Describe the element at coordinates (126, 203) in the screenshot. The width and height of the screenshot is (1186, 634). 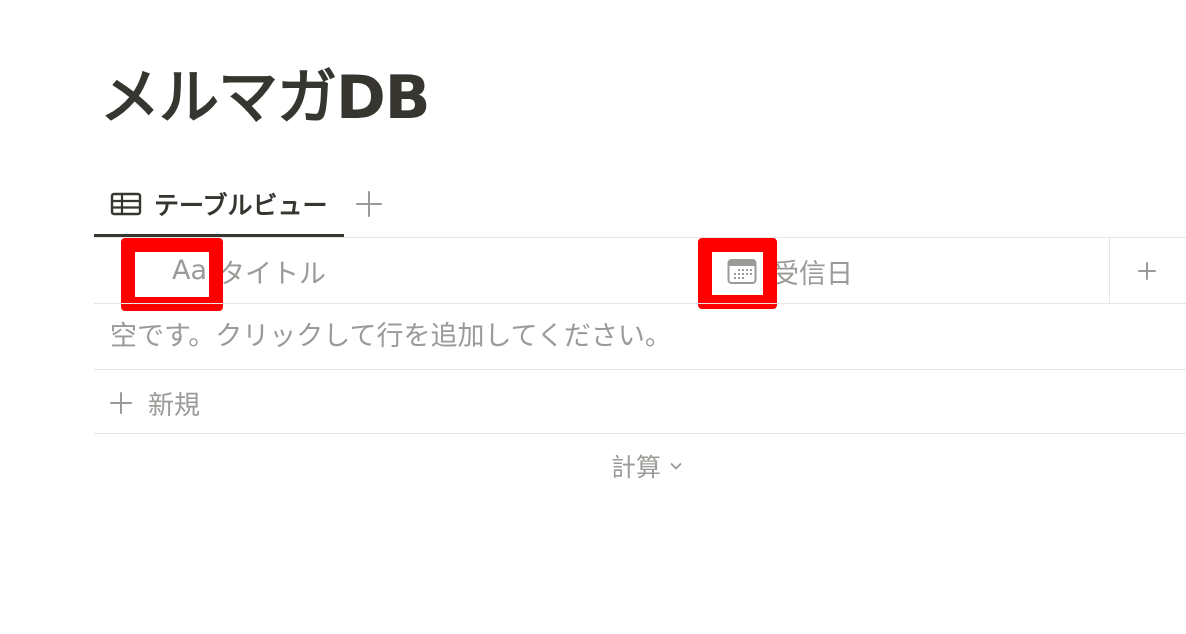
I see `table-icon` at that location.